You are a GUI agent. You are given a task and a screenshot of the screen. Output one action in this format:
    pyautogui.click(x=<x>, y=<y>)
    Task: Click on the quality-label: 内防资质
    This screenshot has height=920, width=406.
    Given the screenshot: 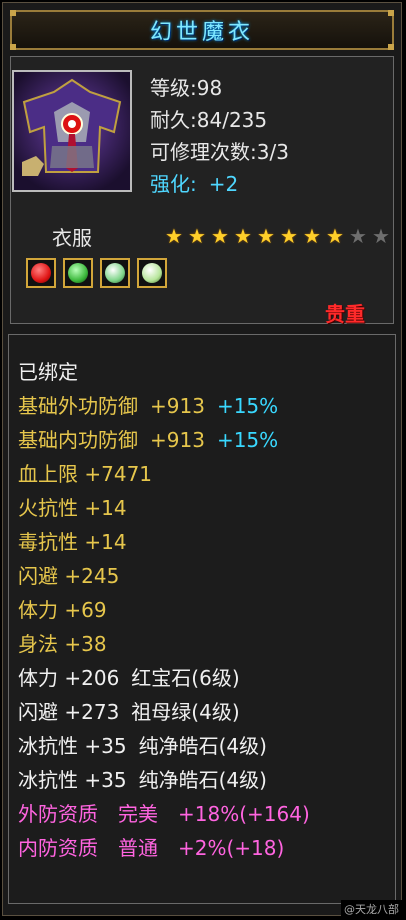 What is the action you would take?
    pyautogui.click(x=58, y=848)
    